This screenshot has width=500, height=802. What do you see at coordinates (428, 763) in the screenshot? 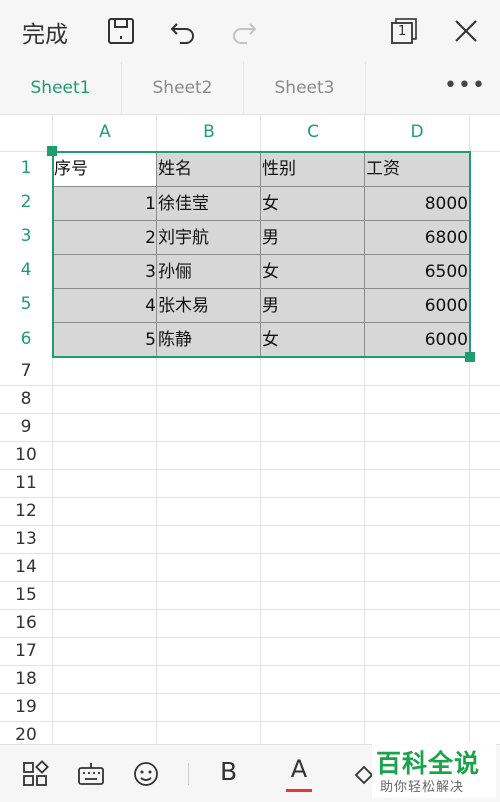
I see `watermark-title: 百科全说` at bounding box center [428, 763].